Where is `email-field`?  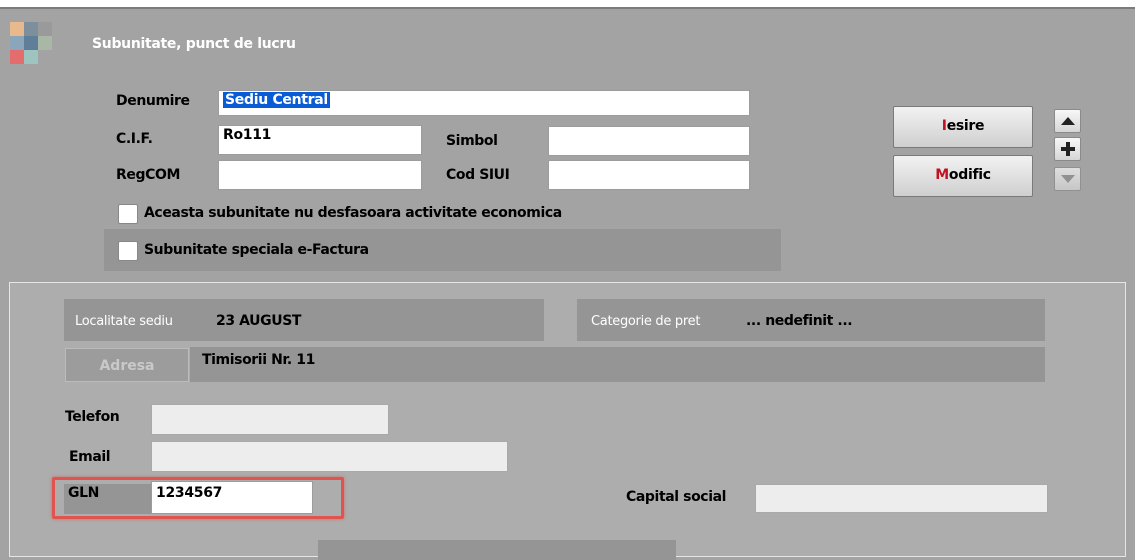 email-field is located at coordinates (329, 456).